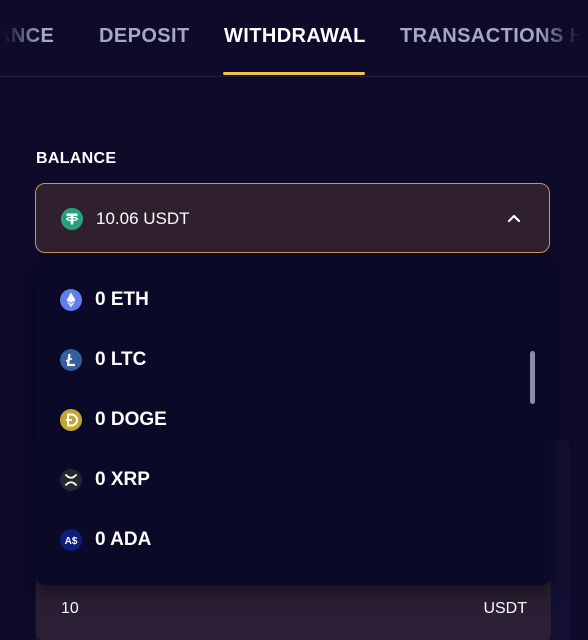  What do you see at coordinates (71, 300) in the screenshot?
I see `ethereum-icon` at bounding box center [71, 300].